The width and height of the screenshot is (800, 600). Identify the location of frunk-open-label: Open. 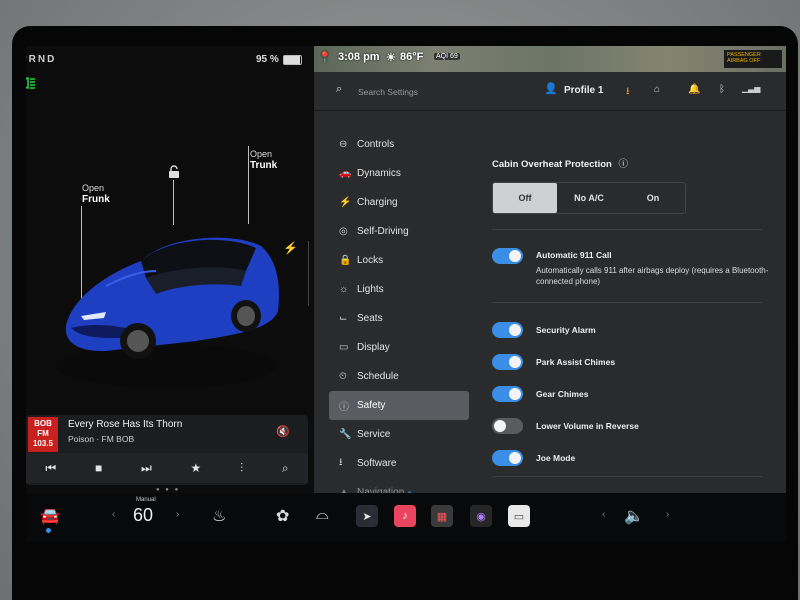
(93, 188).